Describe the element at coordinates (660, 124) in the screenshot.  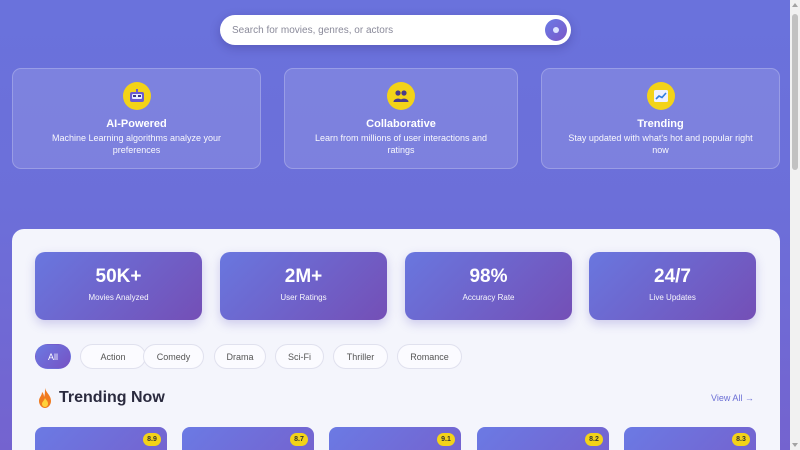
I see `feature-title: Trending` at that location.